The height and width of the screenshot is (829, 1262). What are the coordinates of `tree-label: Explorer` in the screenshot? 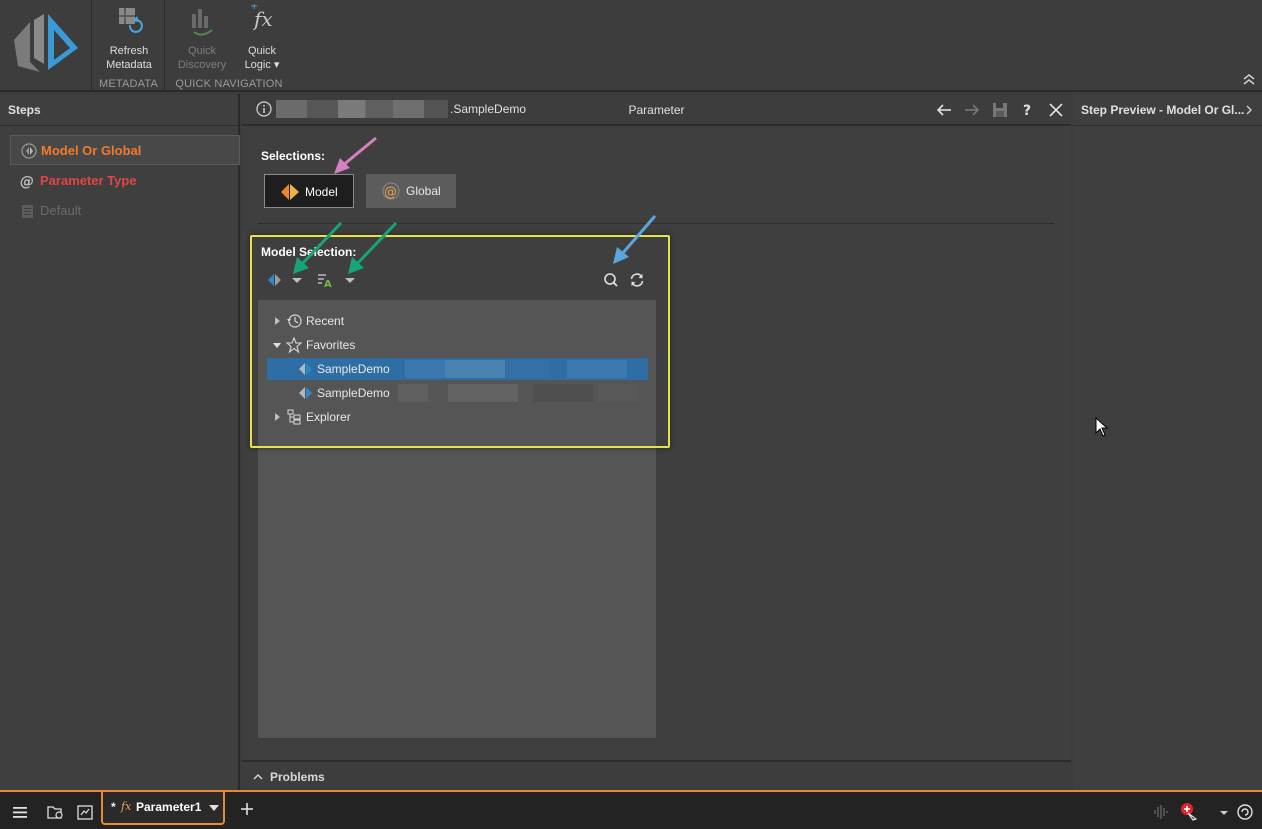 It's located at (328, 417).